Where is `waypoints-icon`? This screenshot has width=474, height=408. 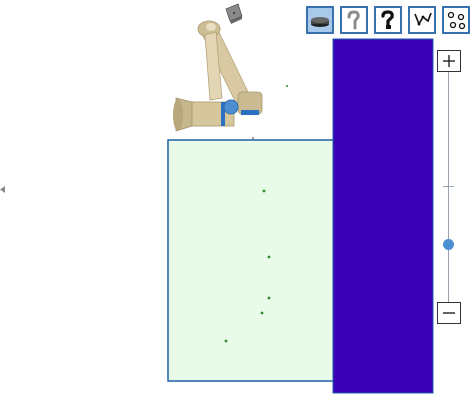
waypoints-icon is located at coordinates (456, 20).